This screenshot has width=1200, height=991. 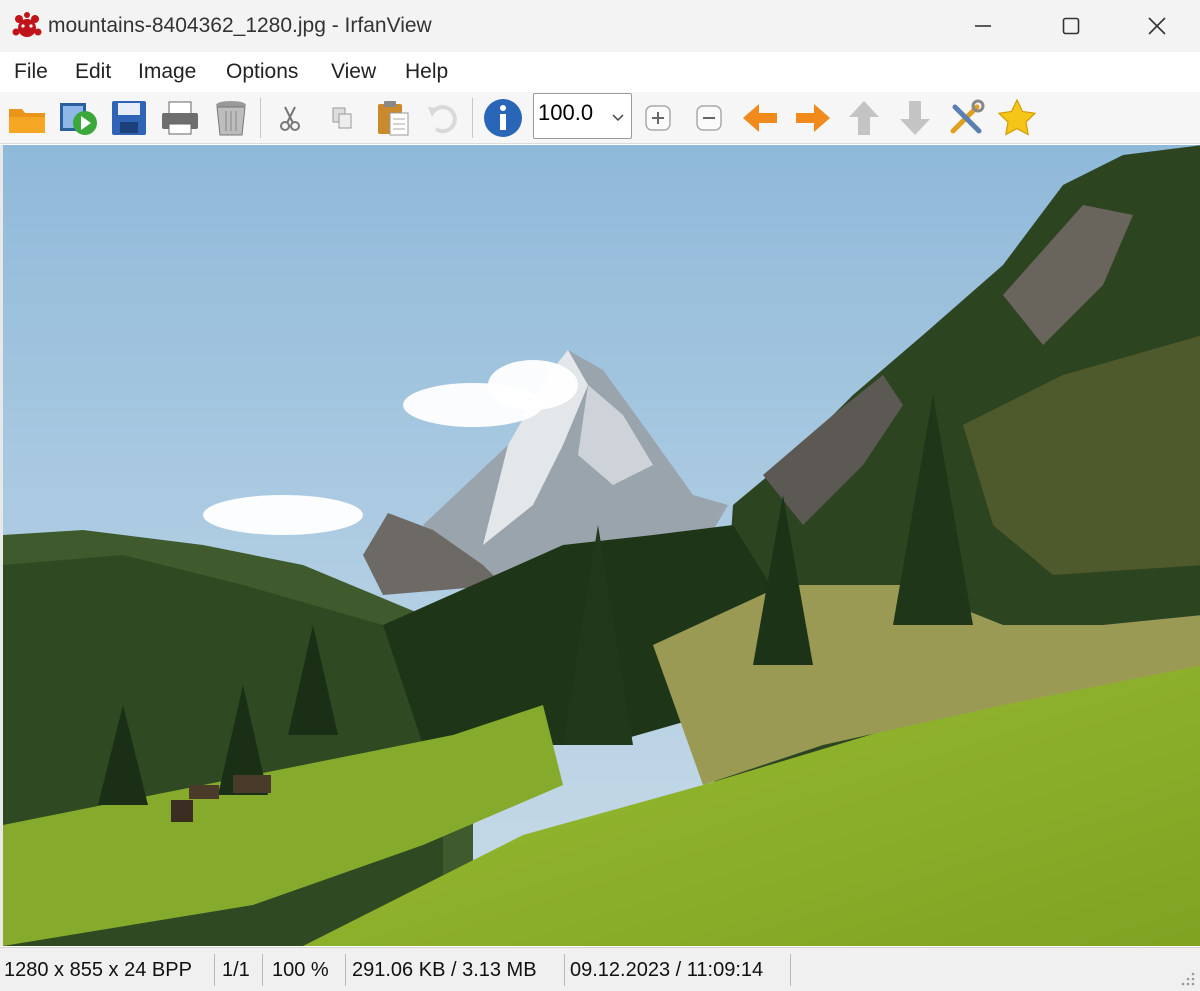 I want to click on paste-icon, so click(x=393, y=118).